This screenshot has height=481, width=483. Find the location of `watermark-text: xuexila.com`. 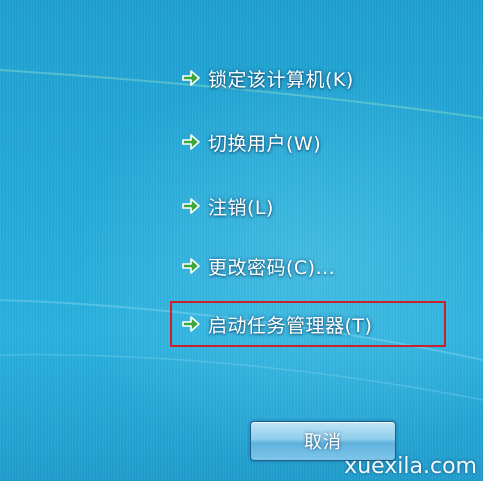

watermark-text: xuexila.com is located at coordinates (410, 466).